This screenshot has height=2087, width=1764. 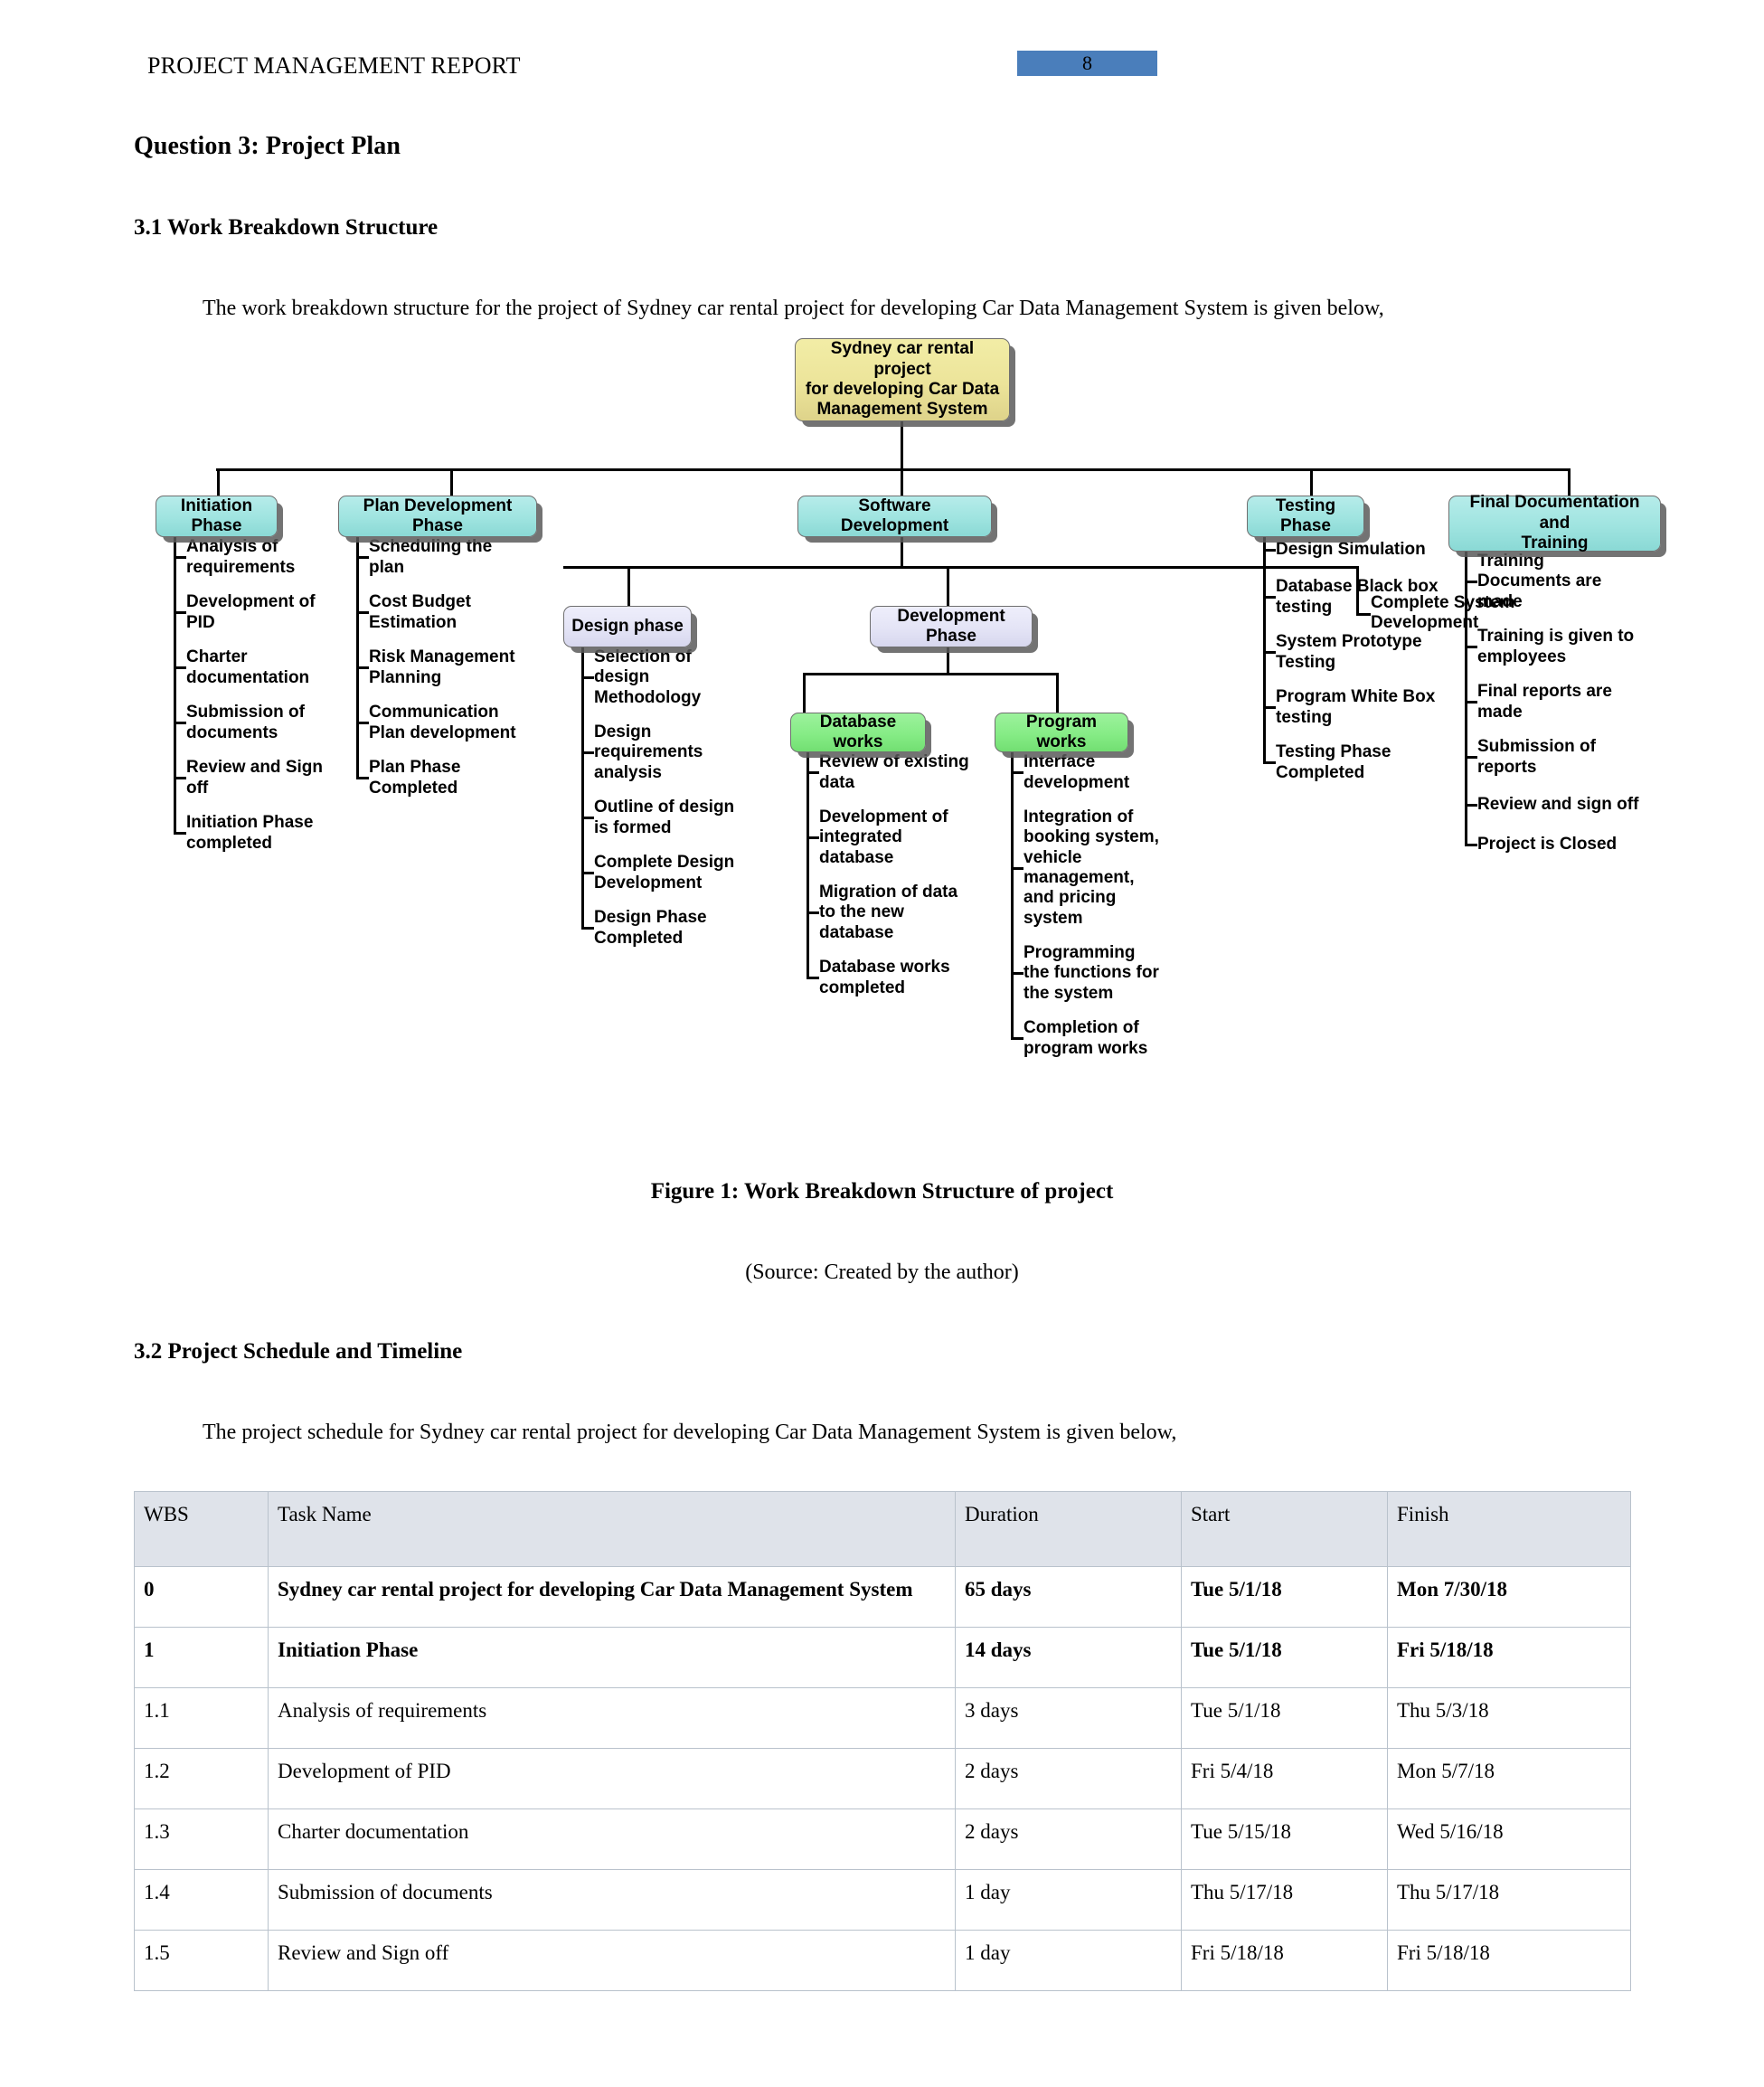 I want to click on connector-software-development-down, so click(x=902, y=551).